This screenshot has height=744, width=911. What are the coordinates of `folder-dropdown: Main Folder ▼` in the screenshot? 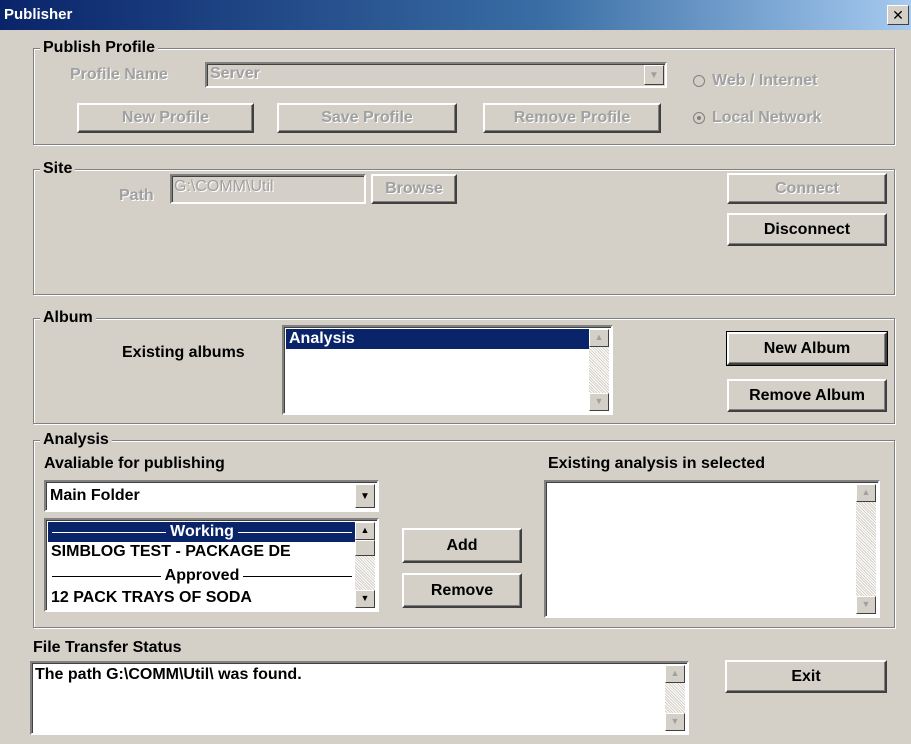 It's located at (211, 496).